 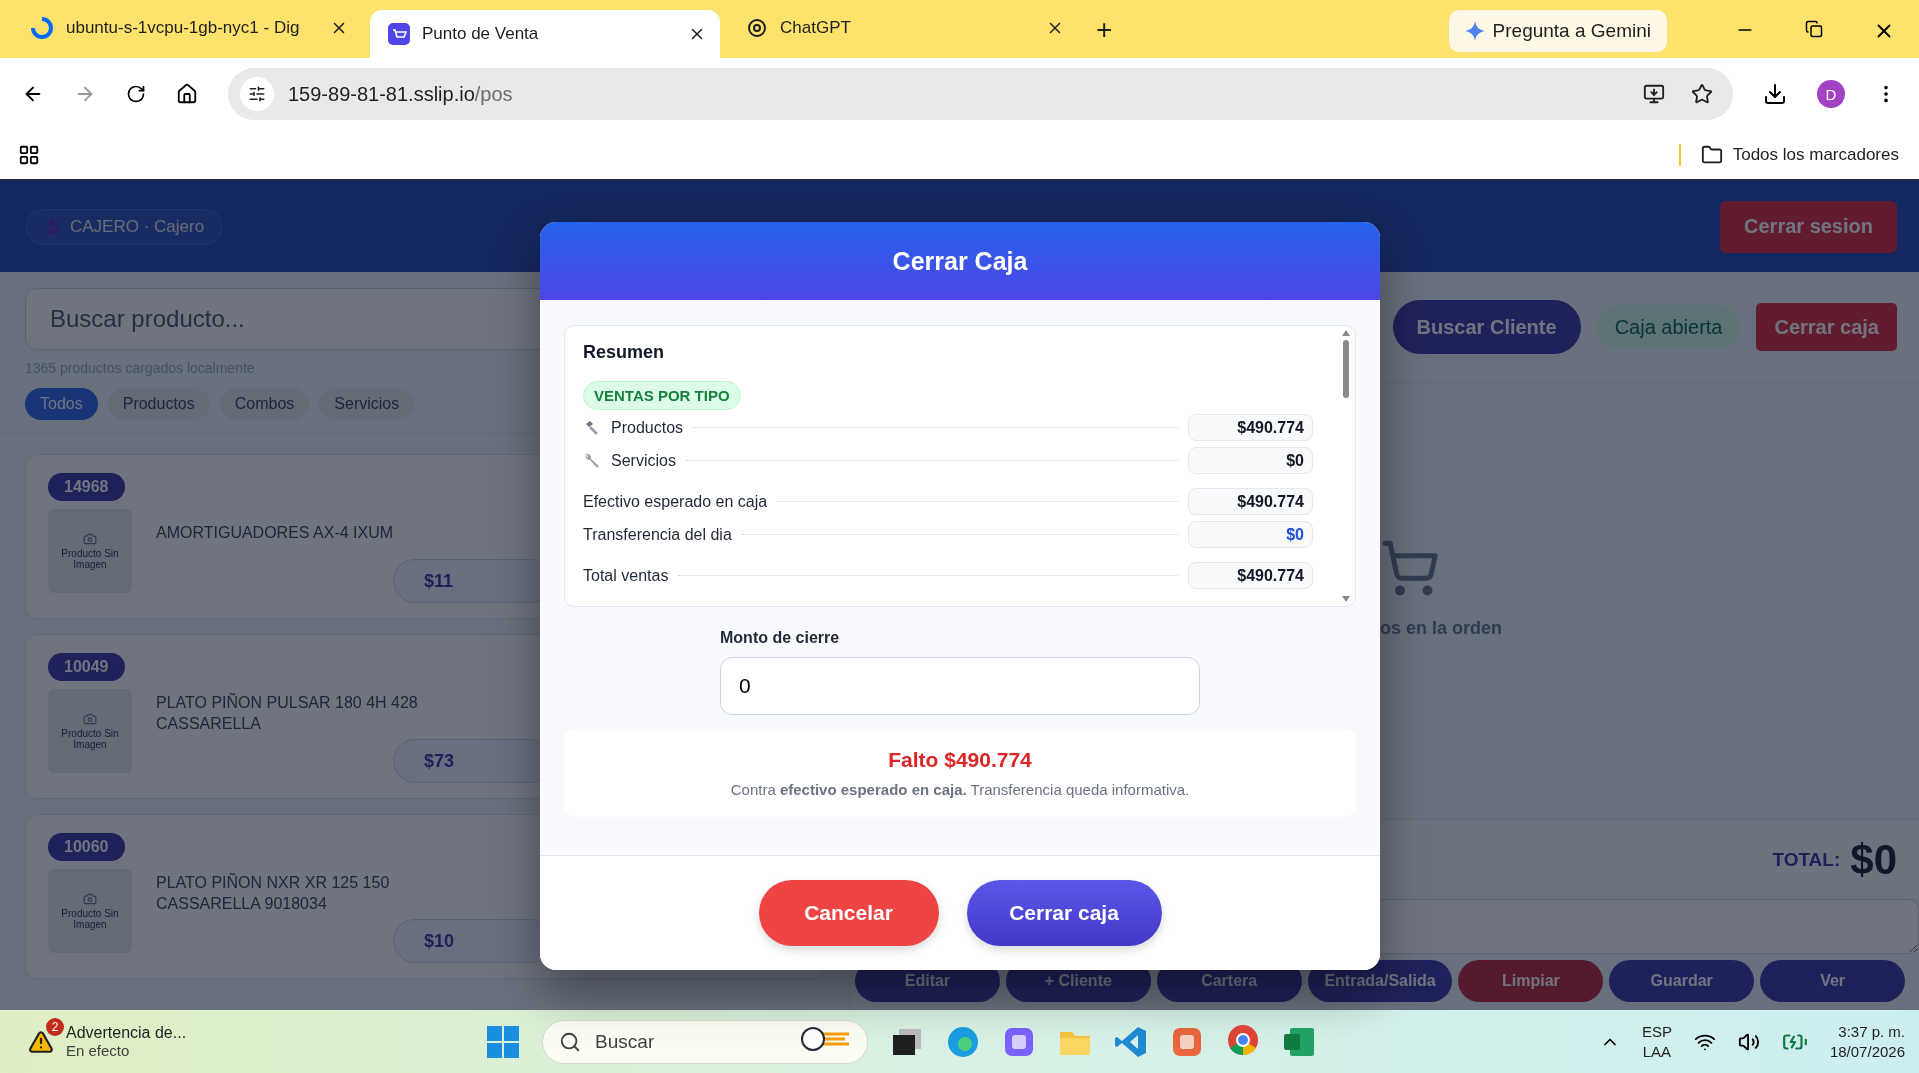 What do you see at coordinates (1831, 94) in the screenshot?
I see `profile-avatar: D` at bounding box center [1831, 94].